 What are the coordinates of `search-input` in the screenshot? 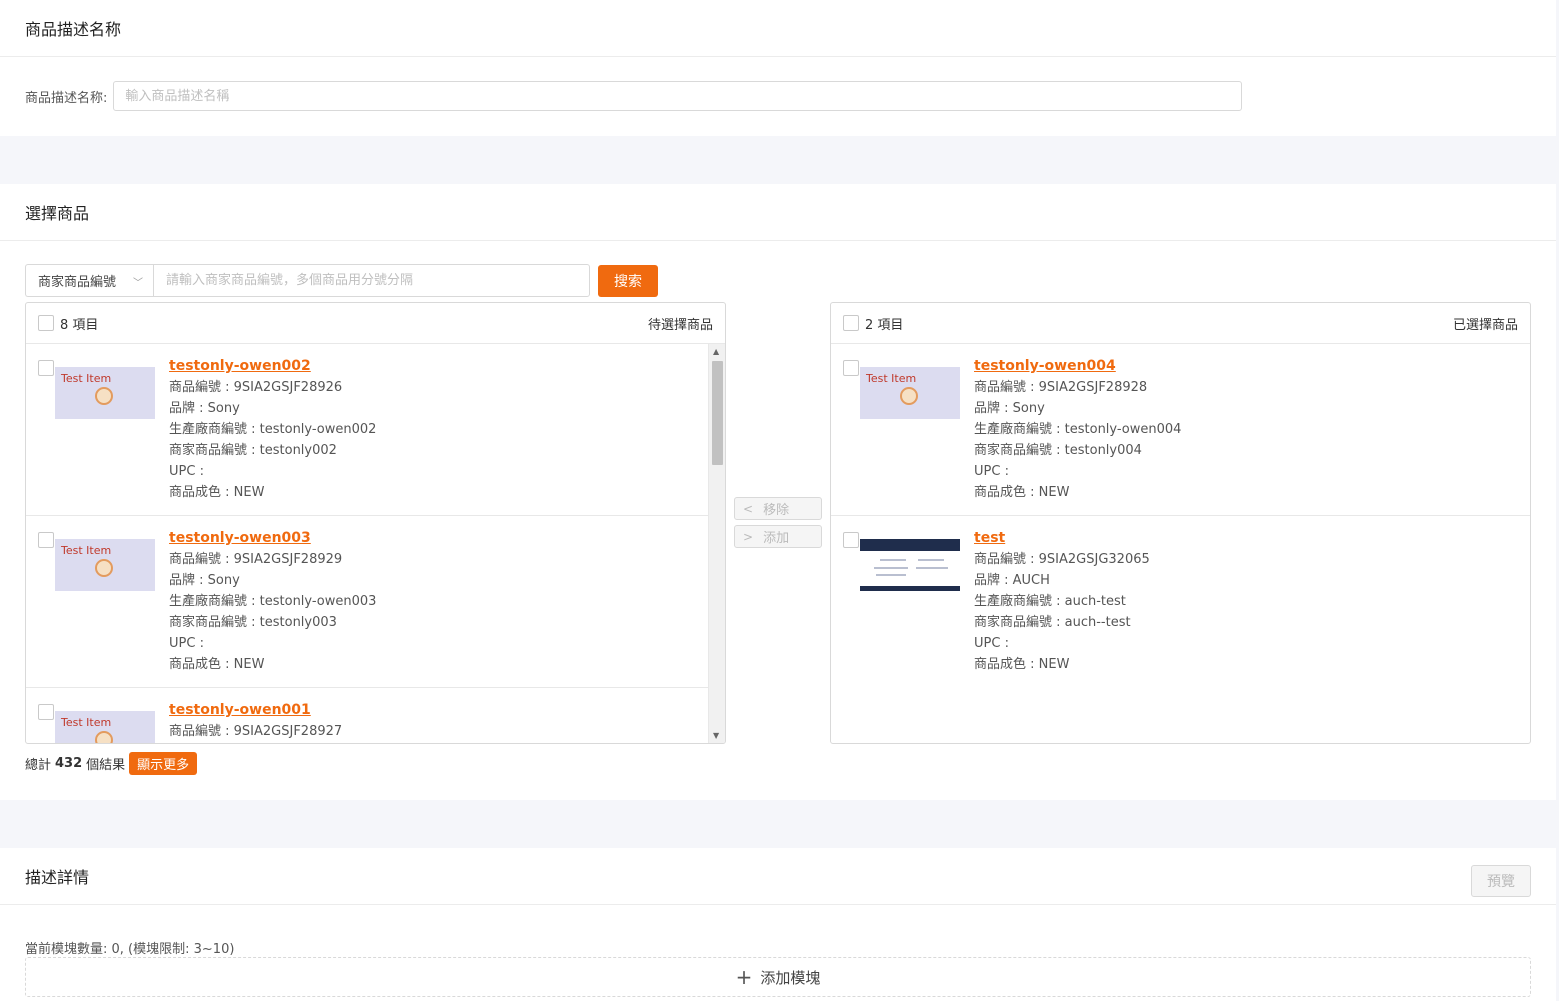 It's located at (371, 280).